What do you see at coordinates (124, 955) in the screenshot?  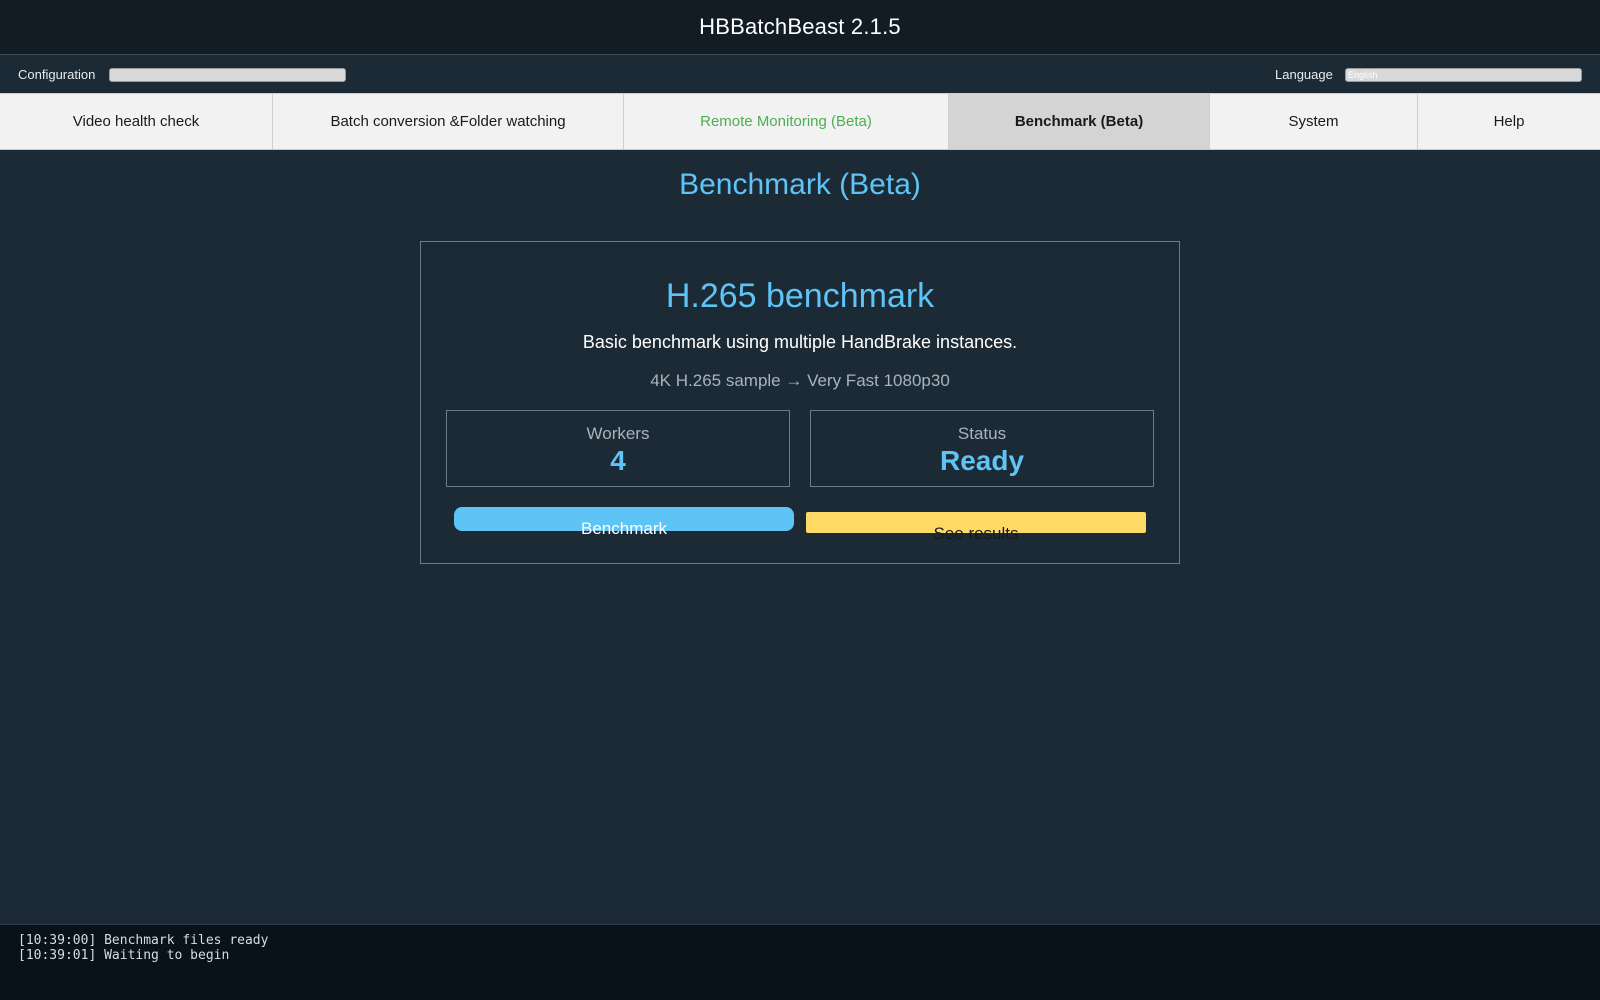 I see `log-line: [10:39:01] Waiting to begin` at bounding box center [124, 955].